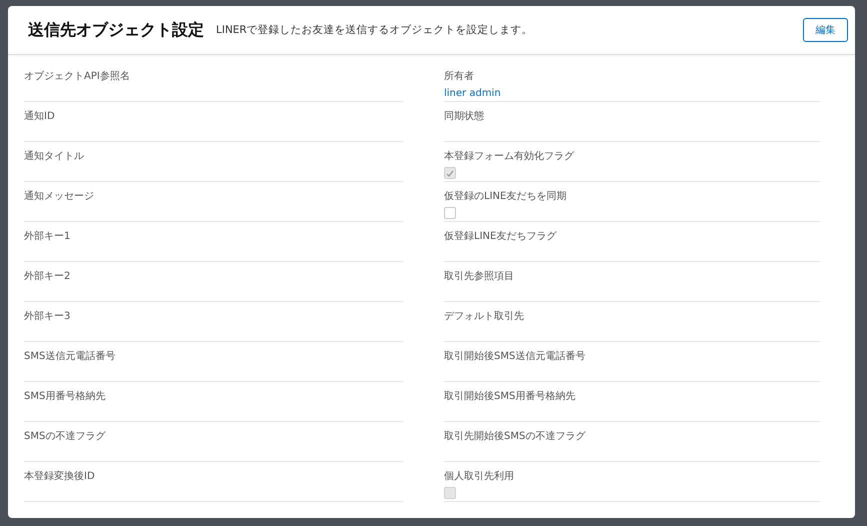 The height and width of the screenshot is (526, 867). Describe the element at coordinates (464, 117) in the screenshot. I see `field-label: 同期状態` at that location.